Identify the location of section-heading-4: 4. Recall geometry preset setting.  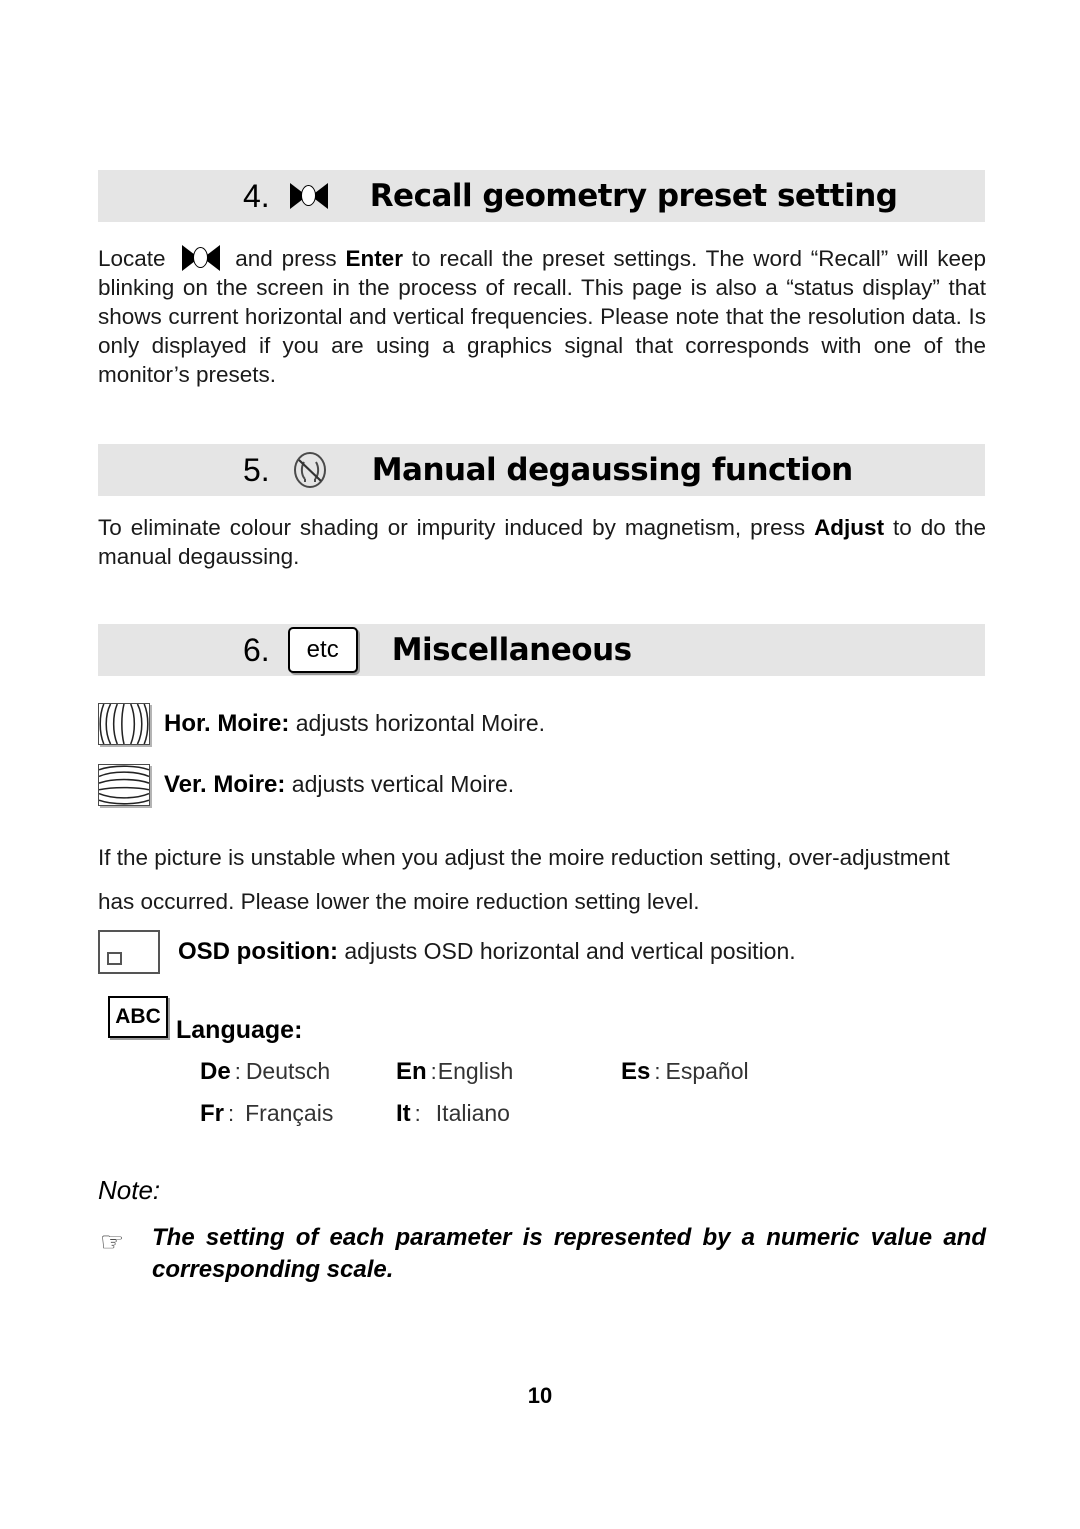
(541, 196).